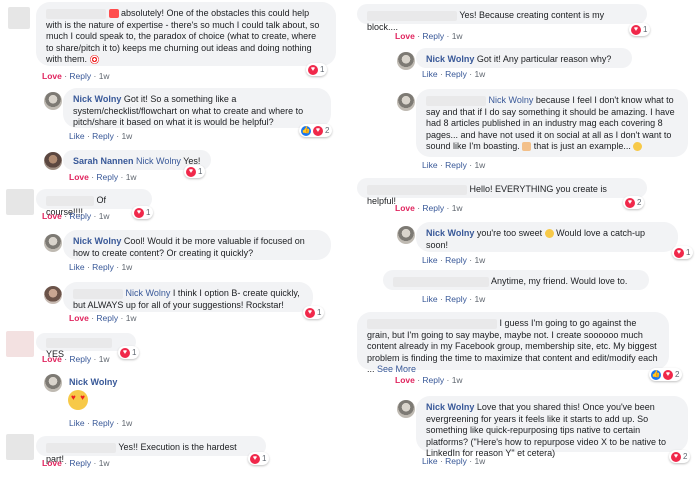 The width and height of the screenshot is (700, 491). Describe the element at coordinates (191, 171) in the screenshot. I see `heart-reaction-icon: ♥` at that location.